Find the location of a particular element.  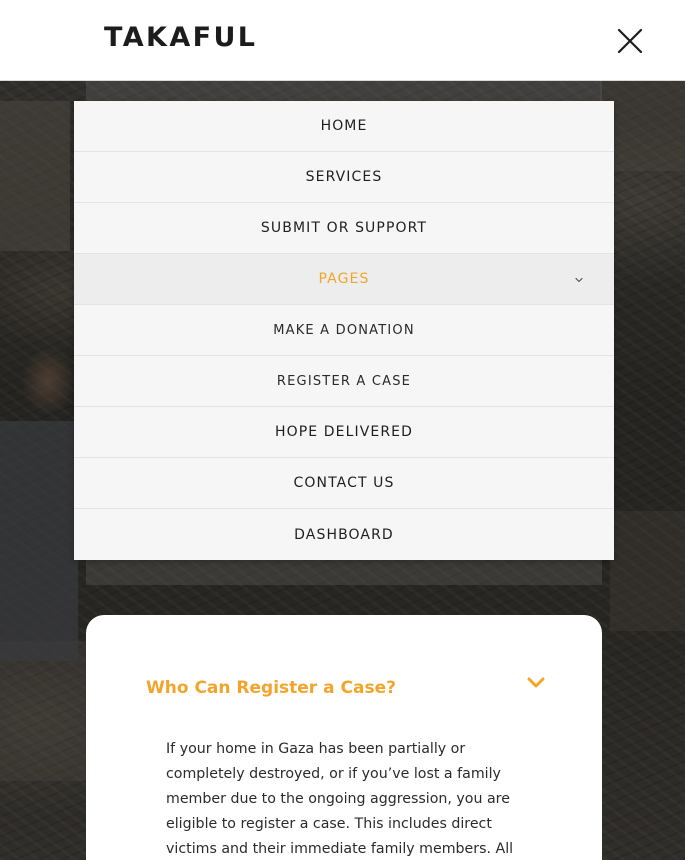

nav-item-label: SERVICES is located at coordinates (344, 177).